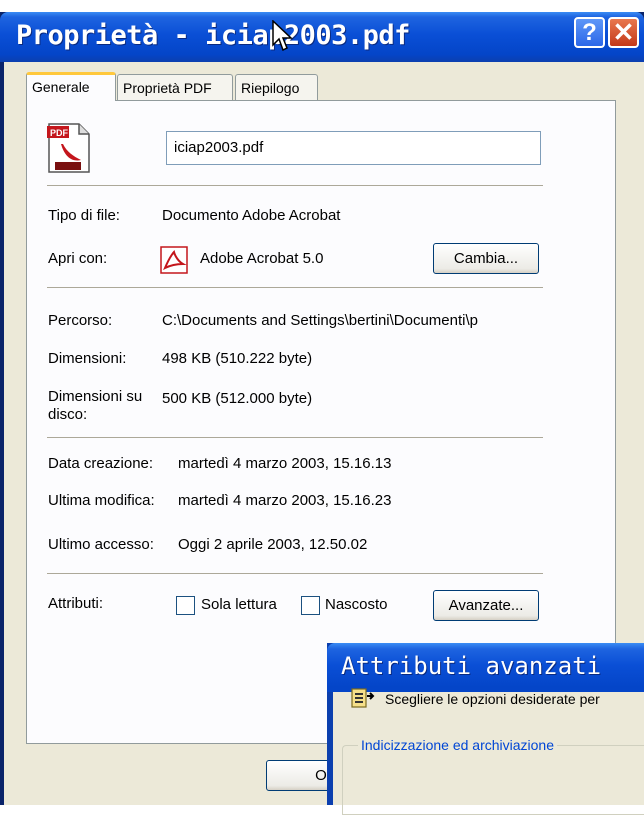  What do you see at coordinates (78, 258) in the screenshot?
I see `open-with-label: Apri con:` at bounding box center [78, 258].